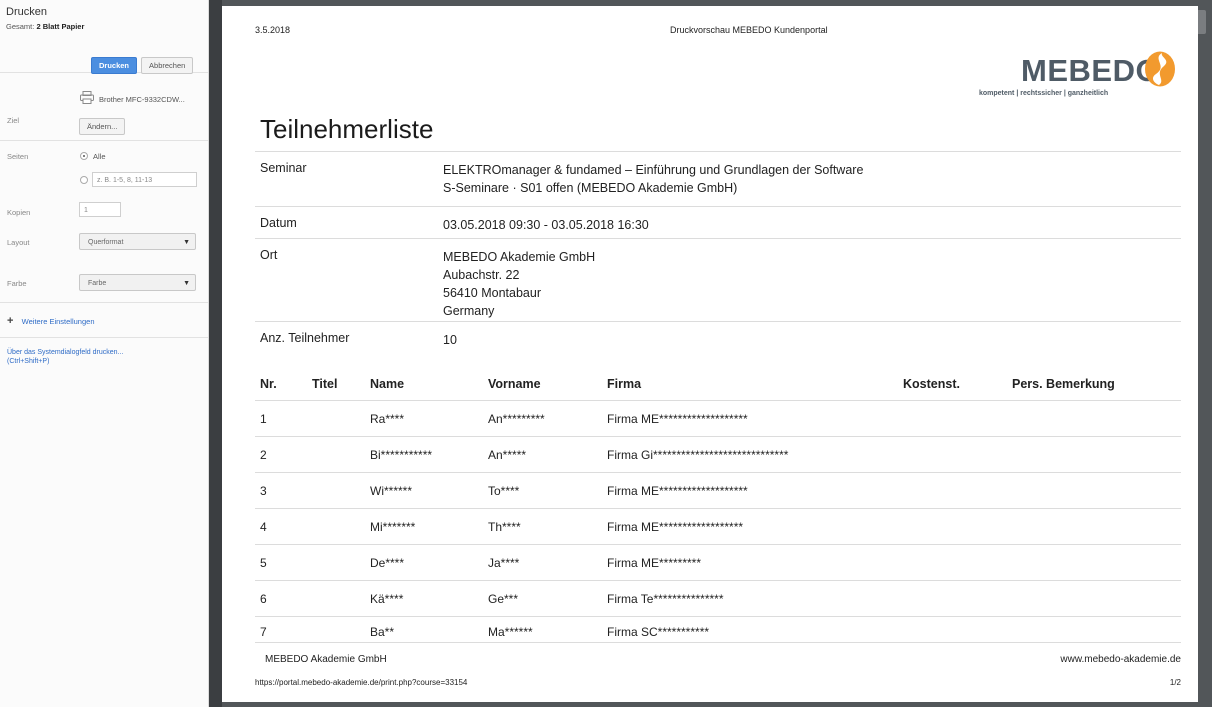 This screenshot has width=1212, height=707. I want to click on table-row: 6 Kä**** Ge*** Firma Te***************, so click(718, 598).